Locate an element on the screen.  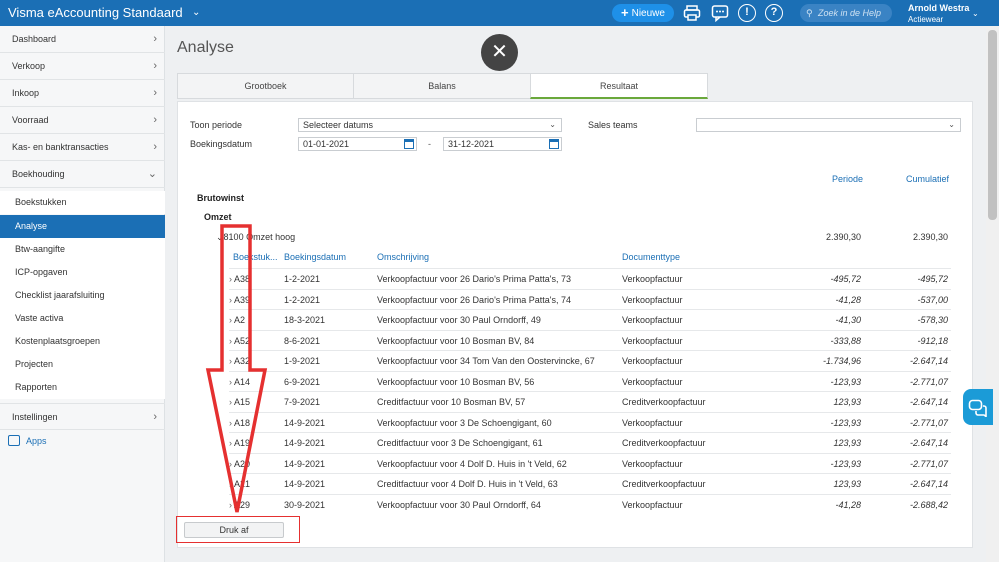
account-row-8100: ⌄8100 Omzet hoog is located at coordinates (255, 237).